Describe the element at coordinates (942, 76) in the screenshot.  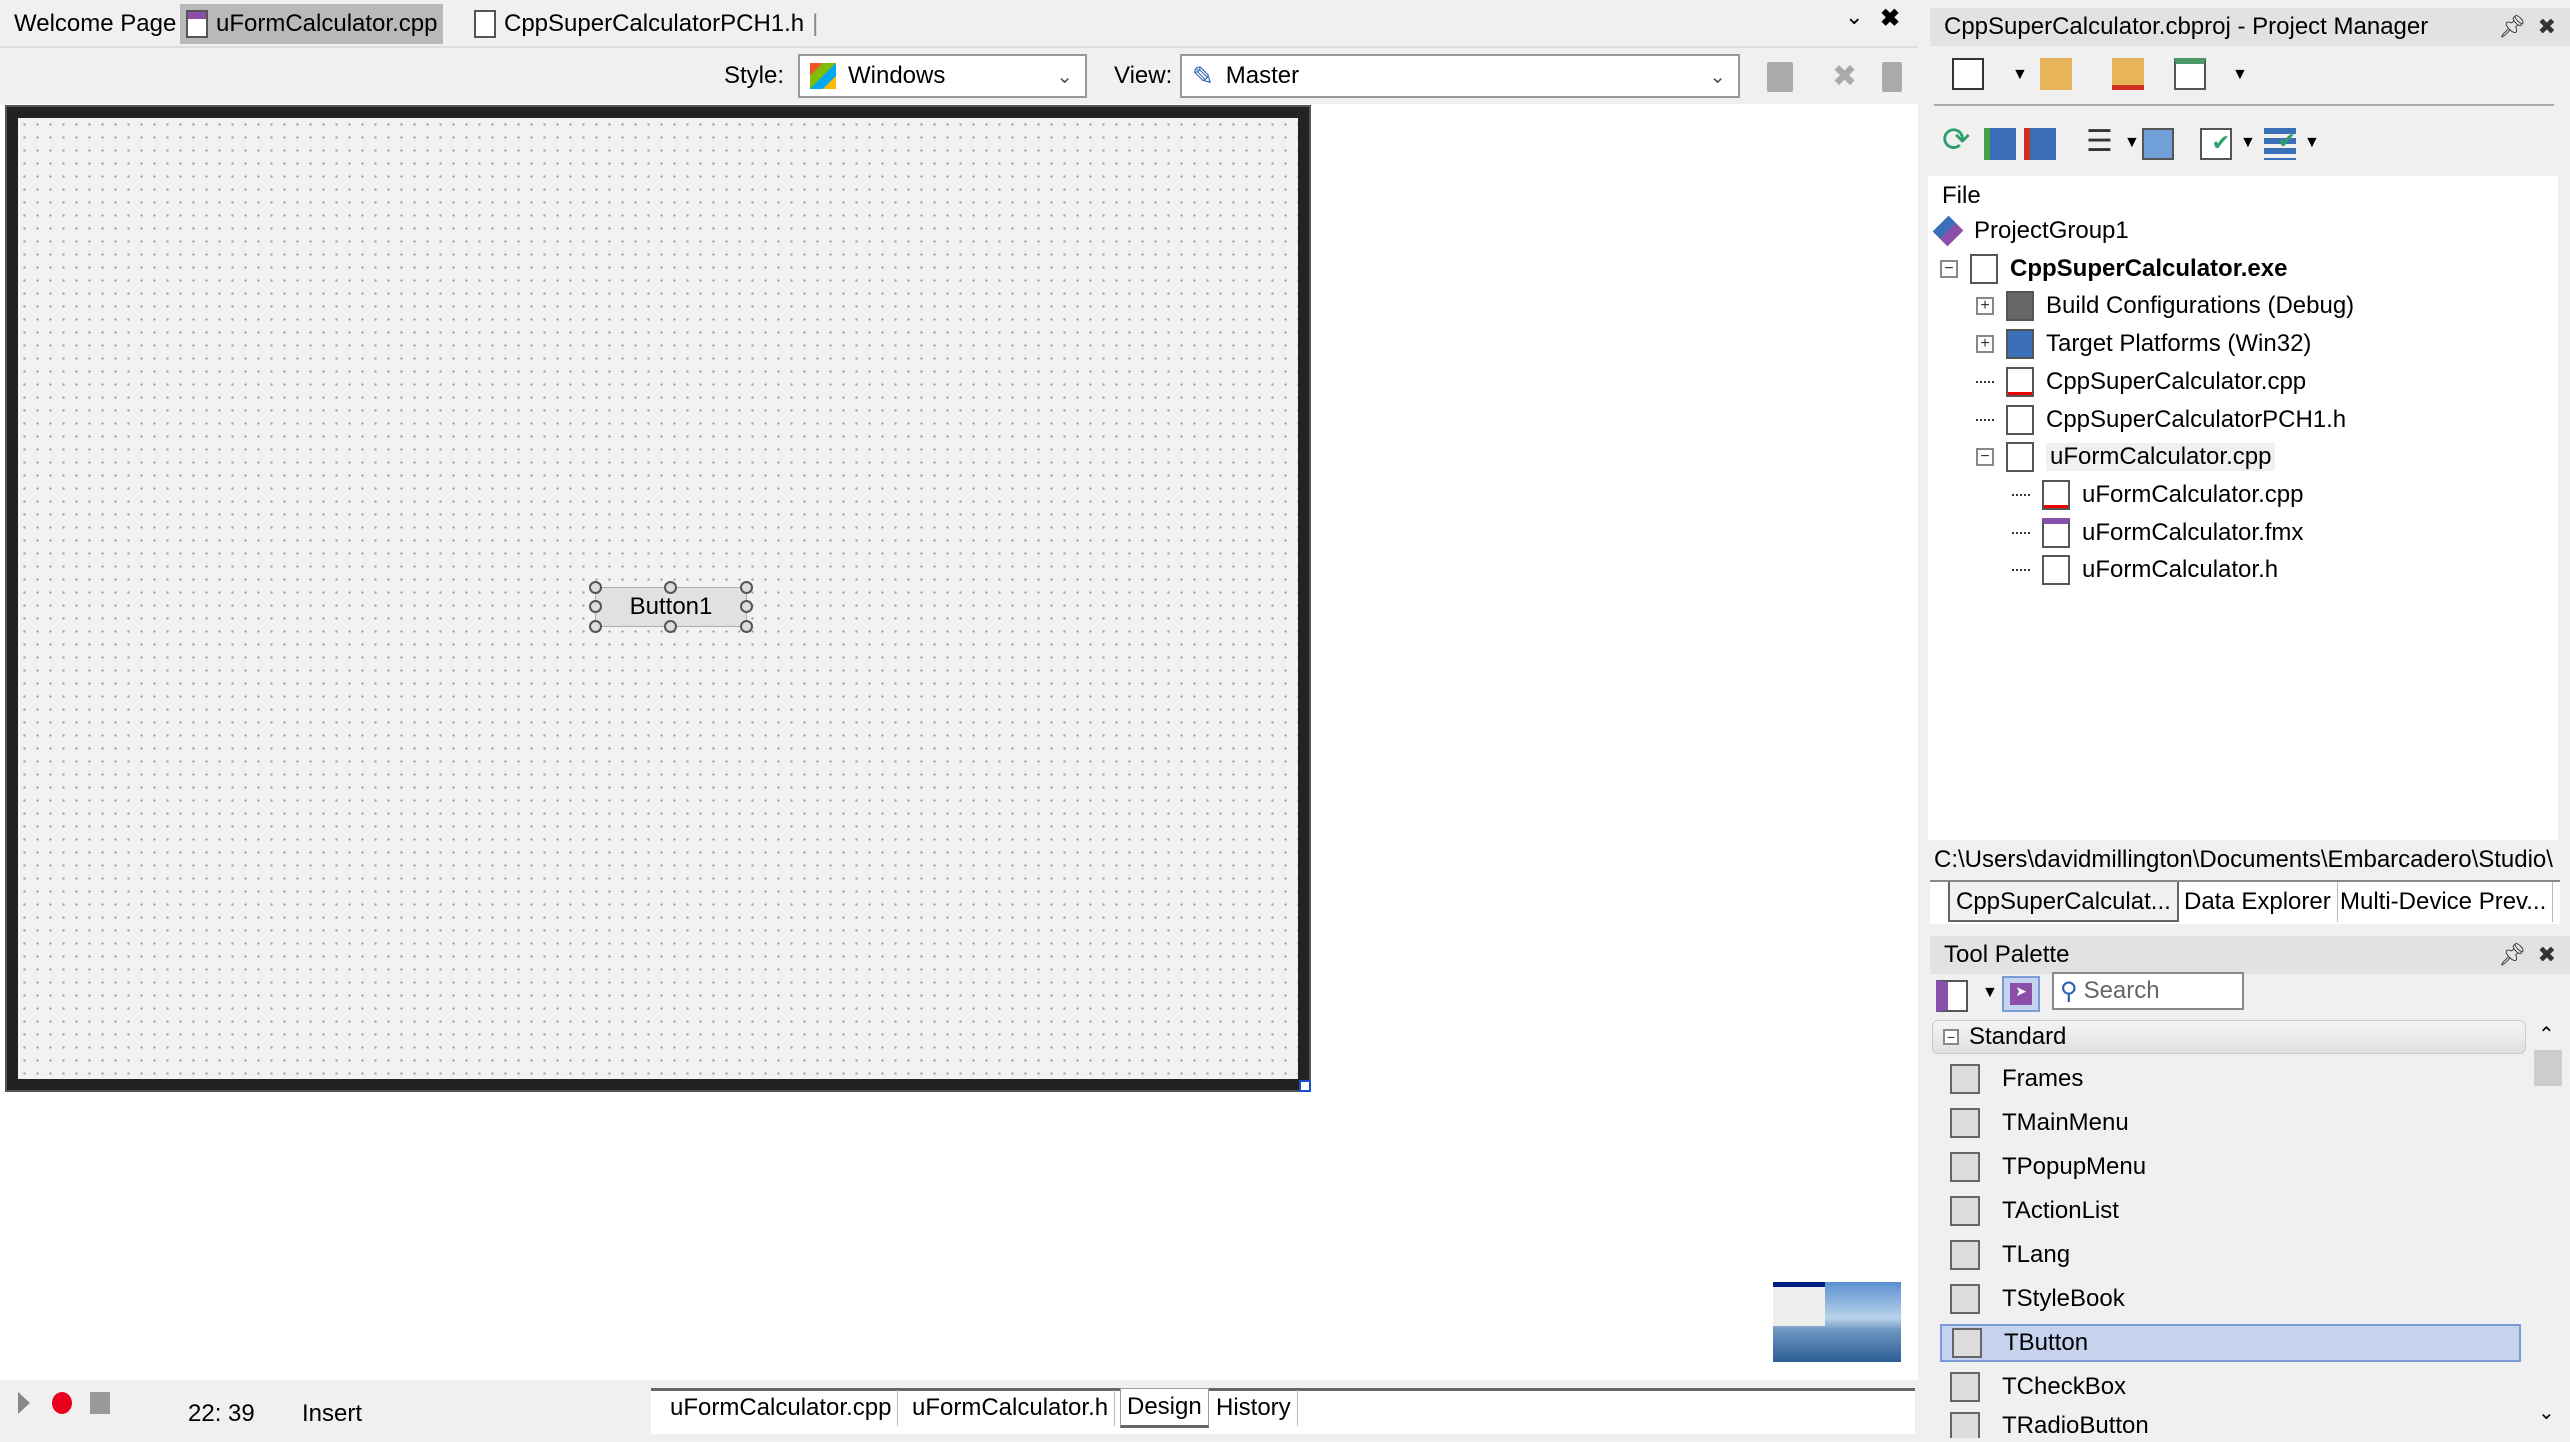
I see `style-combo: Windows ⌄` at that location.